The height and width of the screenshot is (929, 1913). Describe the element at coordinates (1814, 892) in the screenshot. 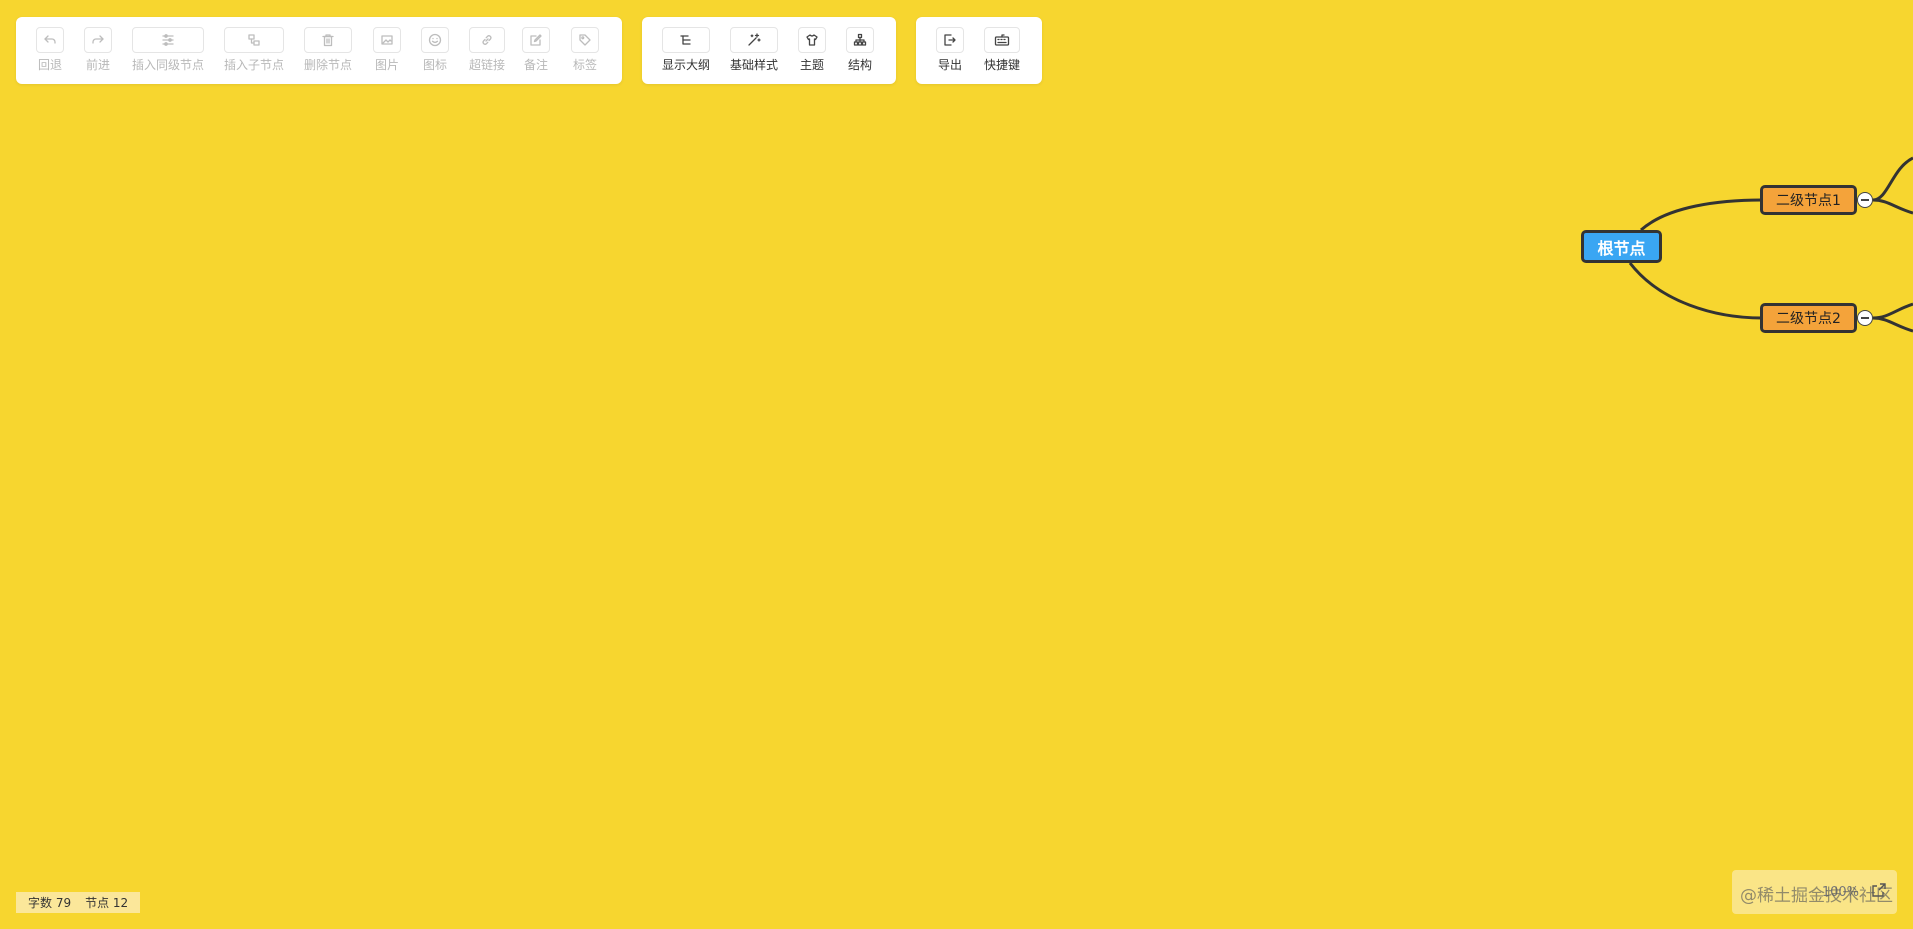

I see `zoom-bar: 100%` at that location.